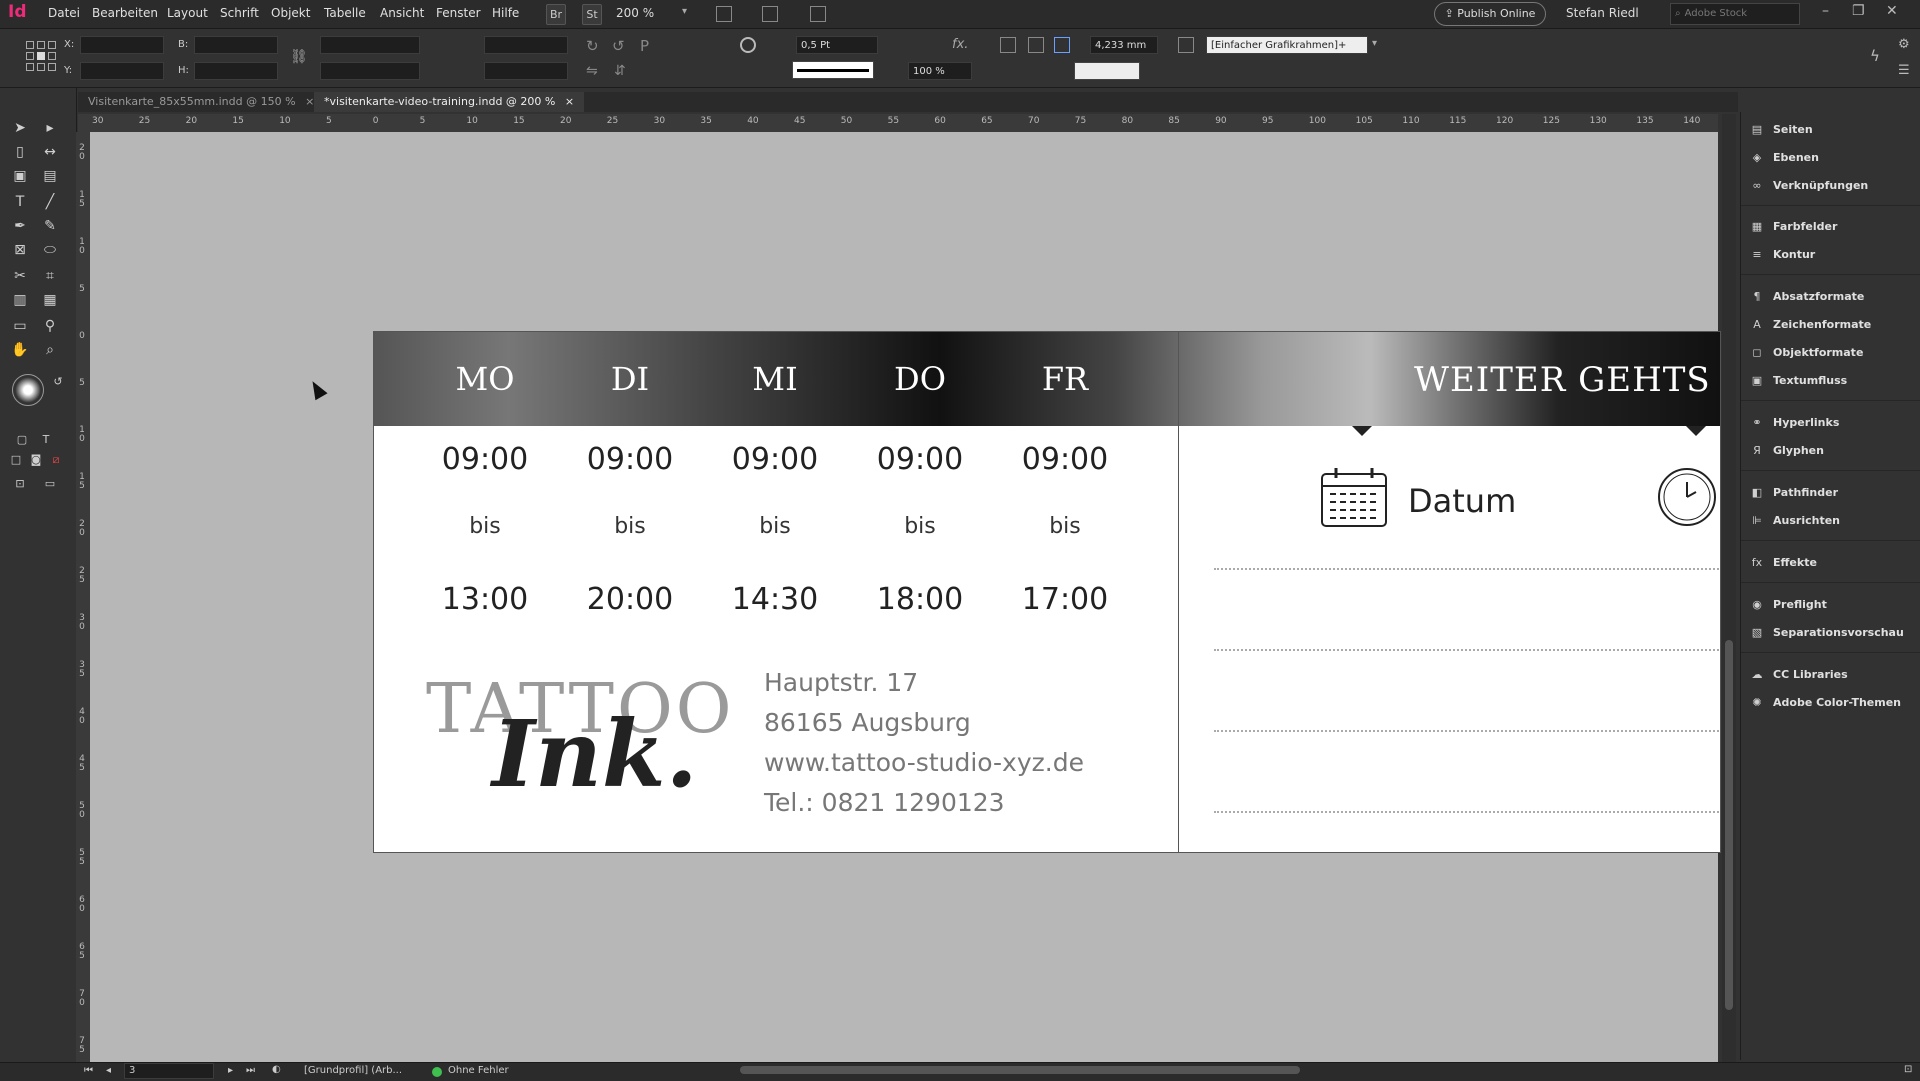 This screenshot has width=1920, height=1081. What do you see at coordinates (187, 13) in the screenshot?
I see `menu-layout: Layout` at bounding box center [187, 13].